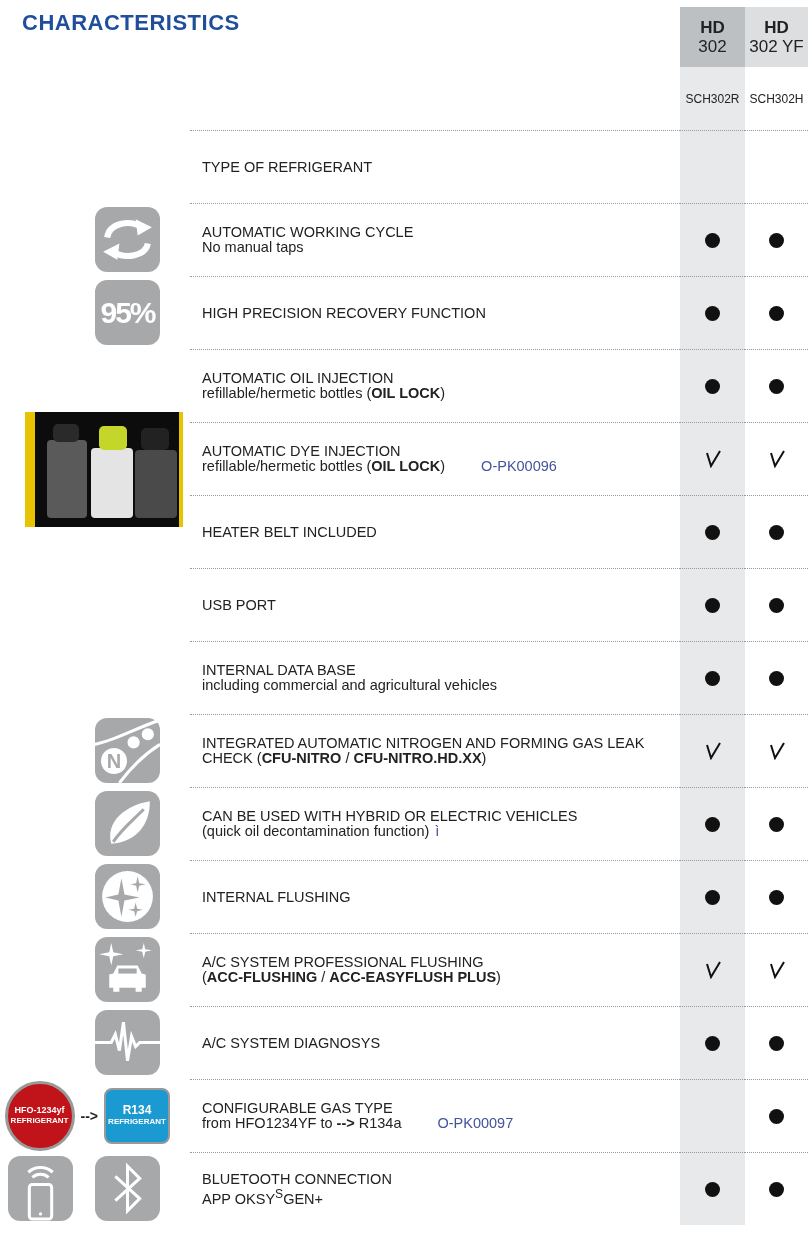  Describe the element at coordinates (39, 1115) in the screenshot. I see `refrigerant-badge: HFO-1234yf REFRIGERANT` at that location.